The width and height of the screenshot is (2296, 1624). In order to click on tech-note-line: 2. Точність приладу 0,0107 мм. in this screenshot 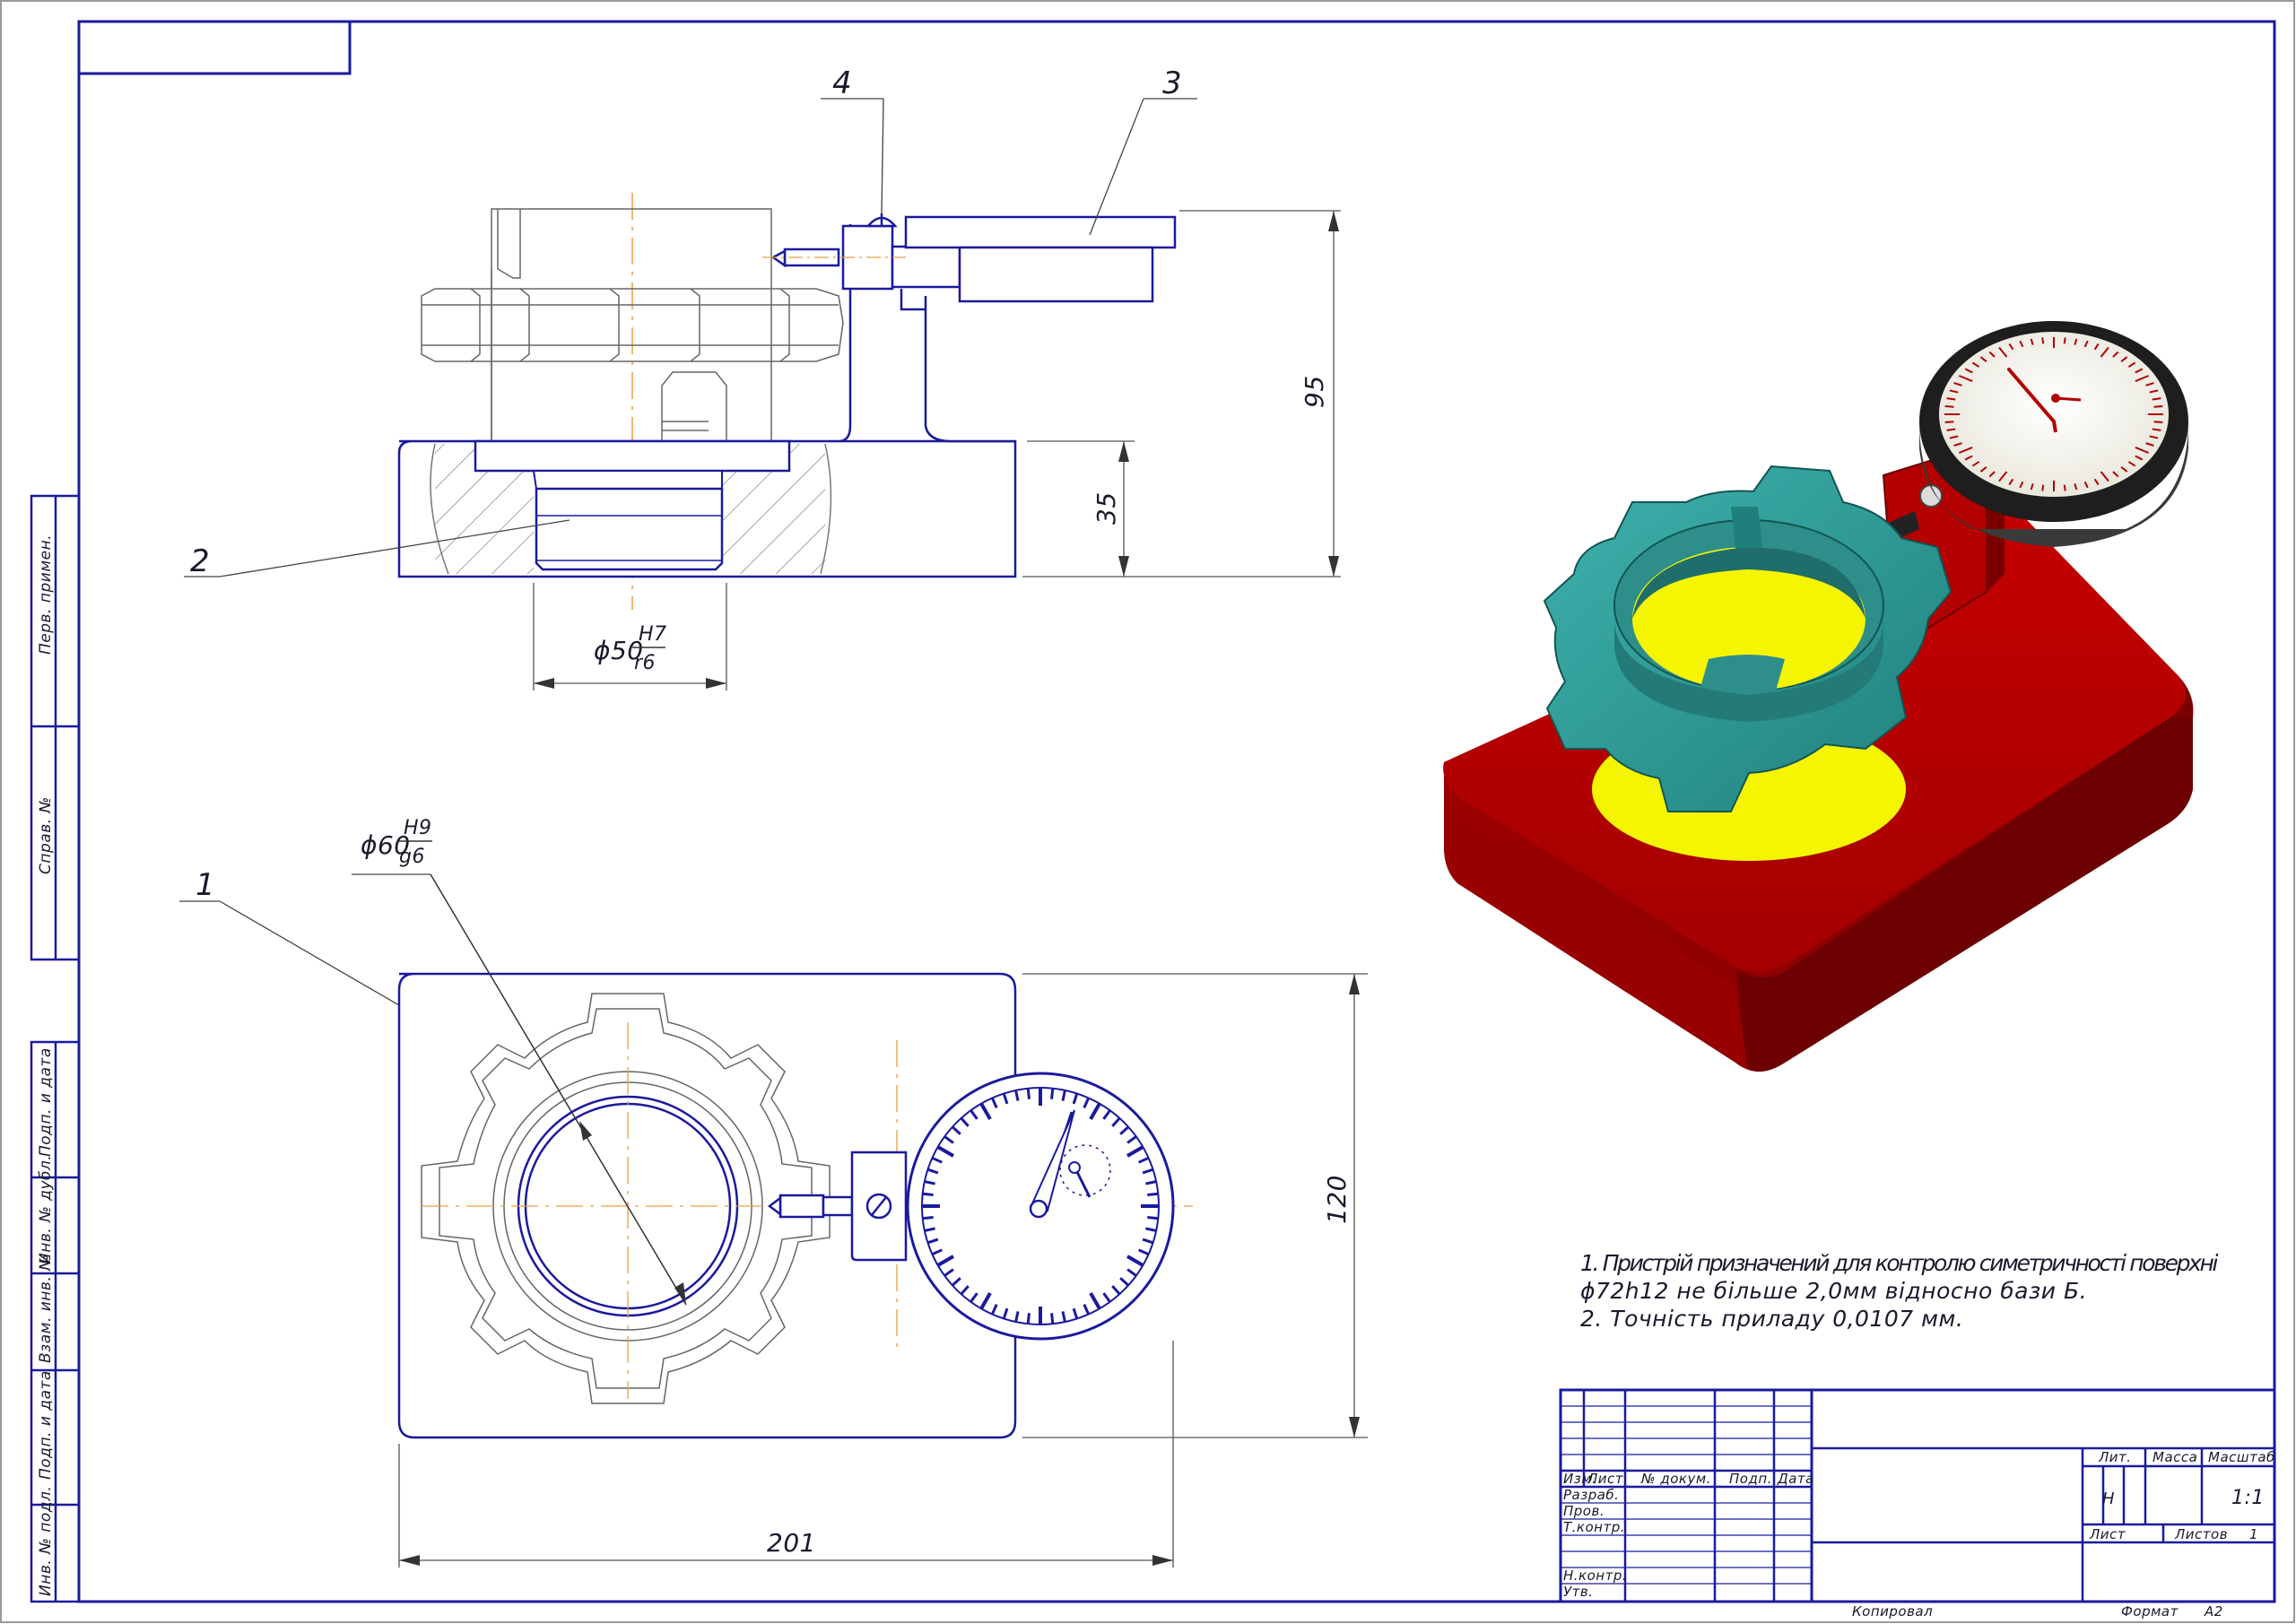, I will do `click(1771, 1319)`.